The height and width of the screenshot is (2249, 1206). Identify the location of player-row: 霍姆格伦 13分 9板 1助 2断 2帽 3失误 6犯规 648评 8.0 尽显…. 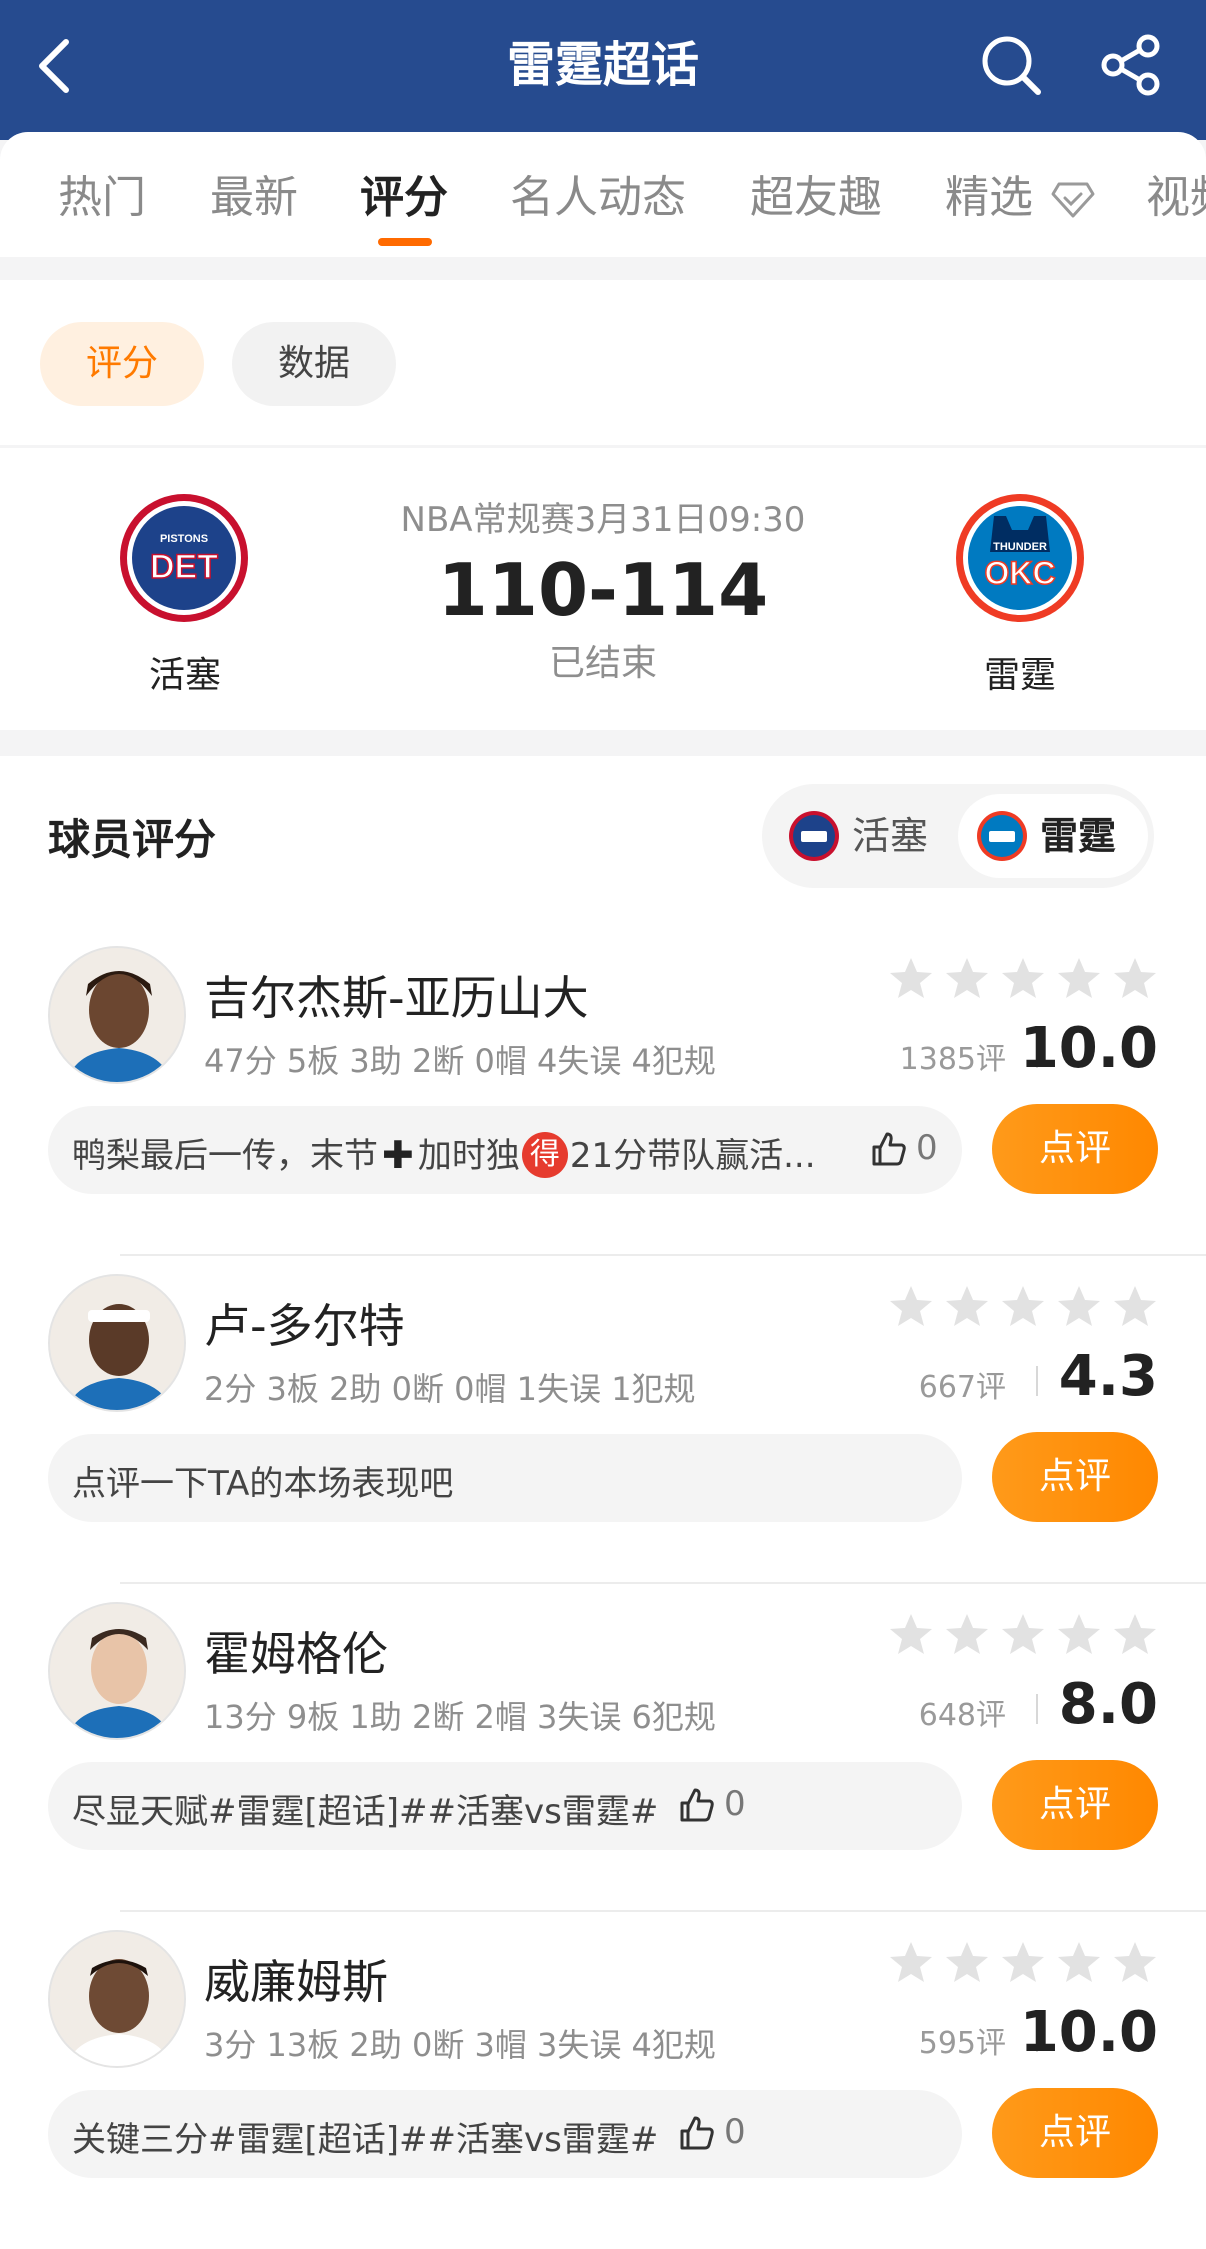
(603, 1748).